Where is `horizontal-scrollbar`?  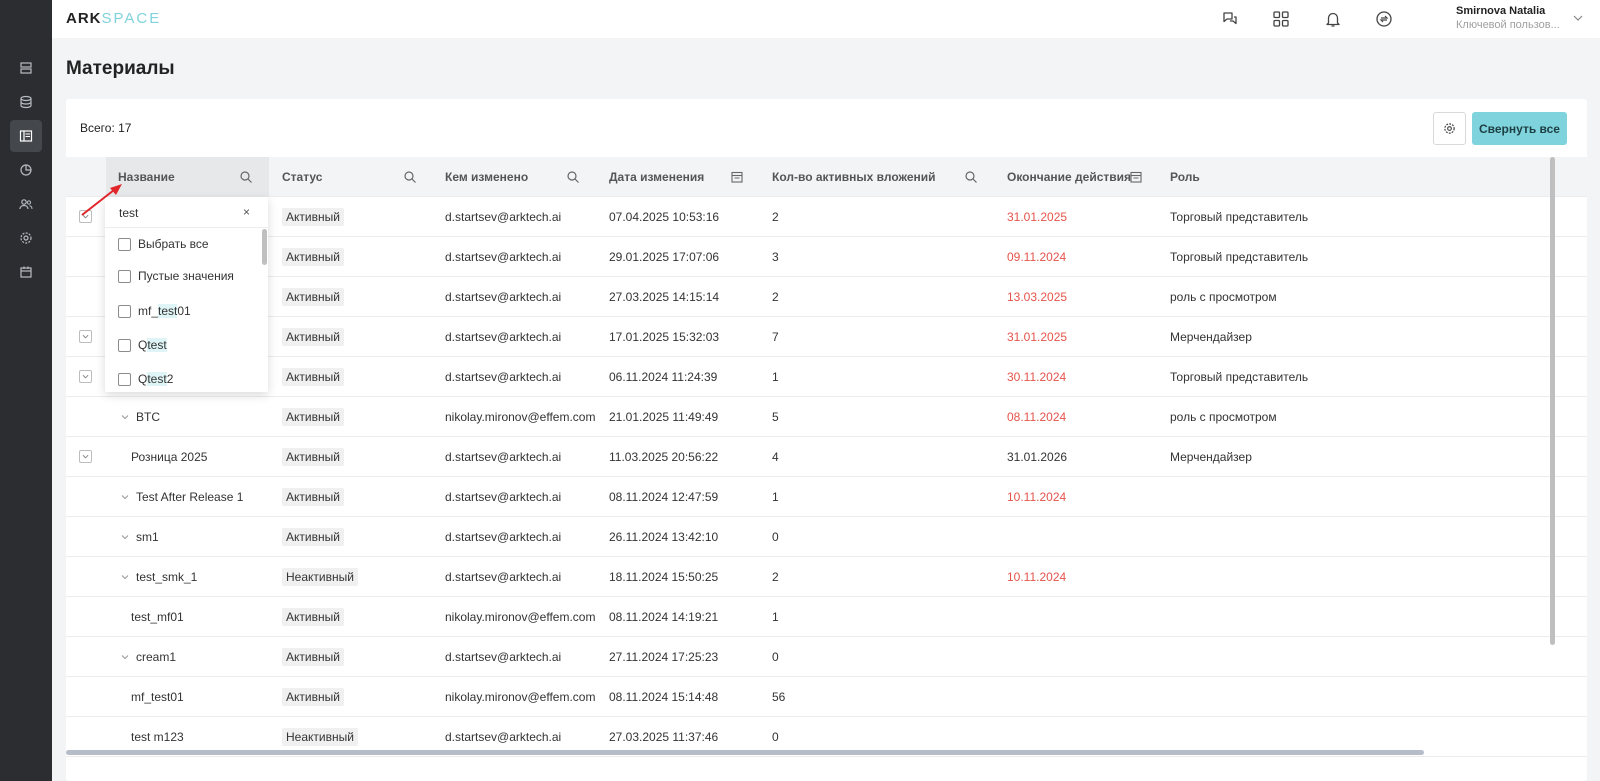 horizontal-scrollbar is located at coordinates (745, 752).